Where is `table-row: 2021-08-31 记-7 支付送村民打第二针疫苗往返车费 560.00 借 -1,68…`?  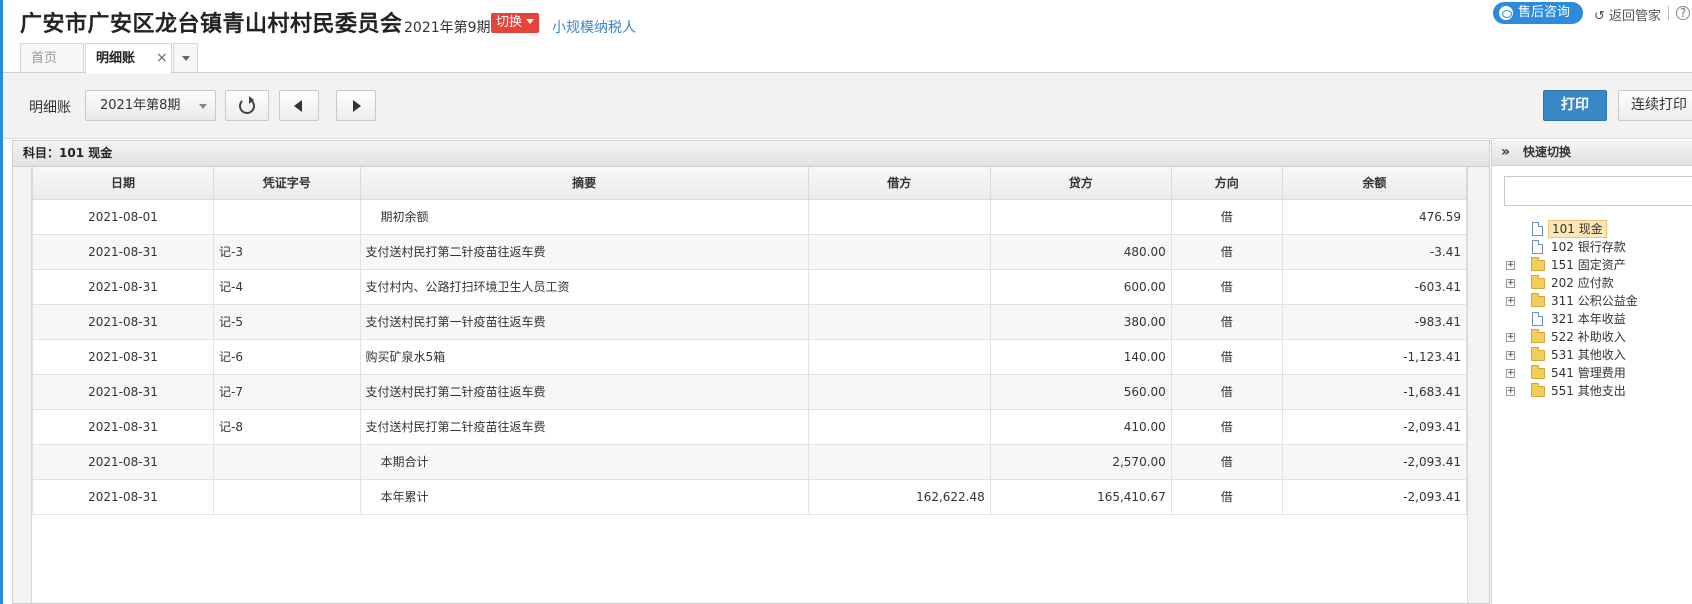
table-row: 2021-08-31 记-7 支付送村民打第二针疫苗往返车费 560.00 借 -1,68… is located at coordinates (750, 391).